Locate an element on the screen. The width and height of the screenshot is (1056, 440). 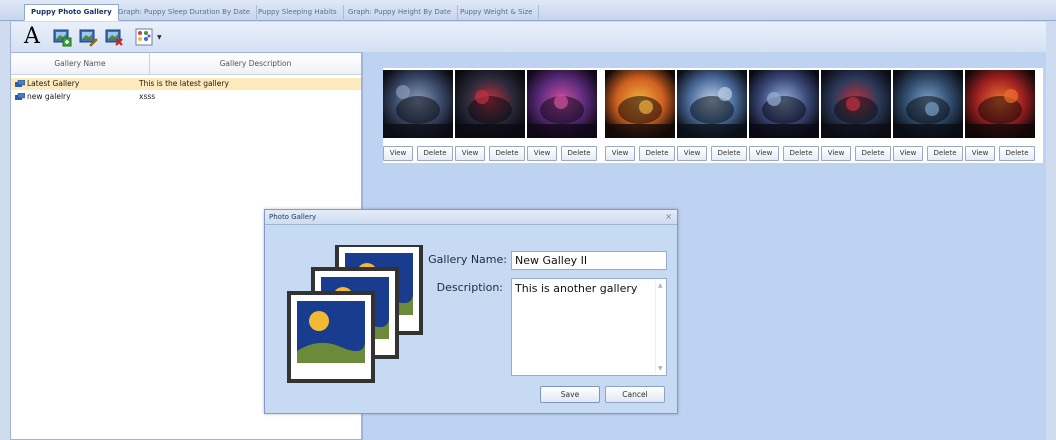
dialog-title: Photo Gallery is located at coordinates (293, 217).